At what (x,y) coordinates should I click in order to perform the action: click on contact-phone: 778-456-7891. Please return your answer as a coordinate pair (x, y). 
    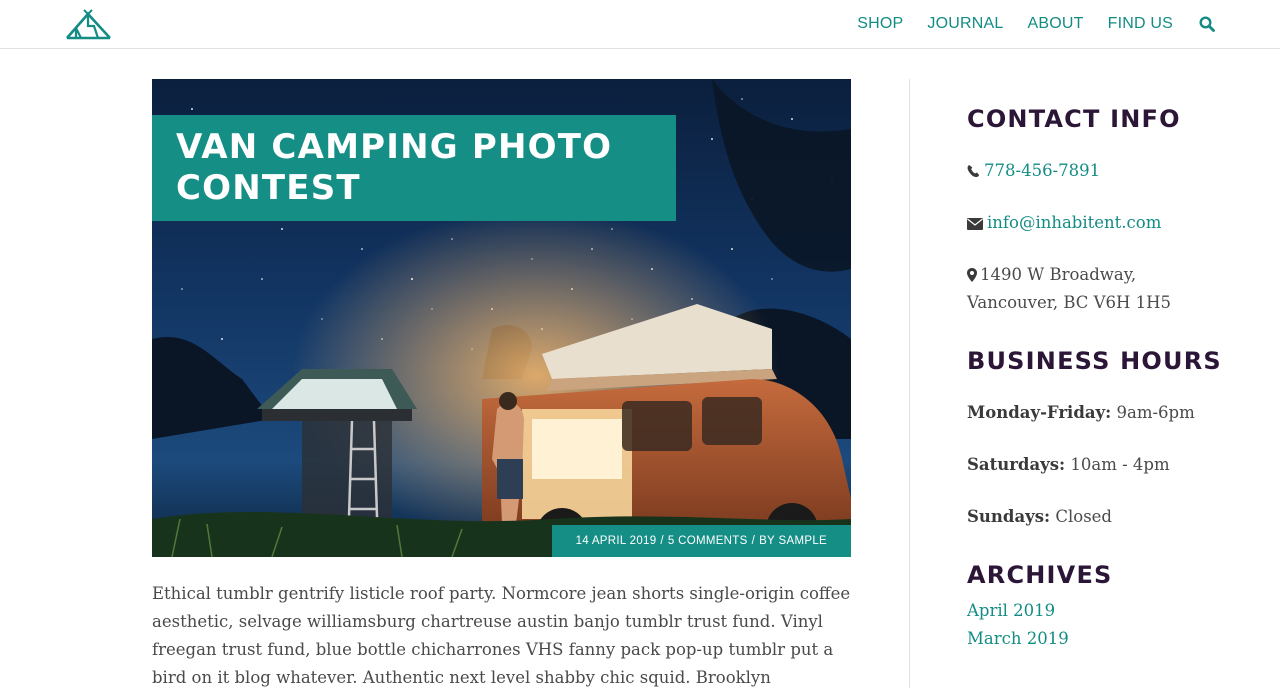
    Looking at the image, I should click on (1033, 171).